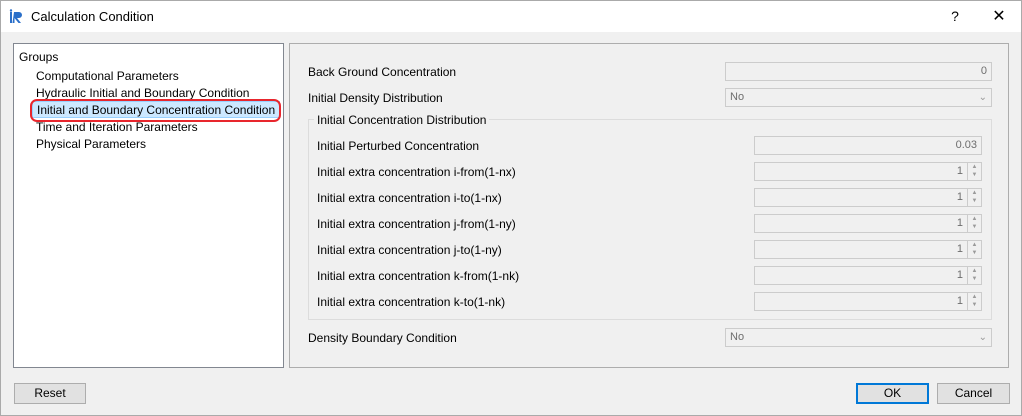  Describe the element at coordinates (418, 276) in the screenshot. I see `extra-k-from-label: Initial extra concentration k-from(1-nk)` at that location.